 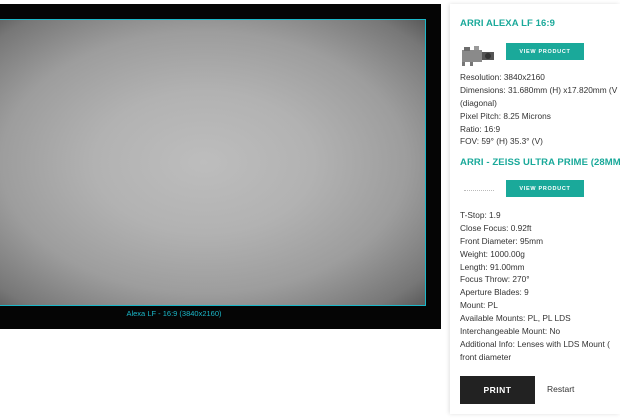 What do you see at coordinates (480, 128) in the screenshot?
I see `camera-spec-line: Ratio: 16:9` at bounding box center [480, 128].